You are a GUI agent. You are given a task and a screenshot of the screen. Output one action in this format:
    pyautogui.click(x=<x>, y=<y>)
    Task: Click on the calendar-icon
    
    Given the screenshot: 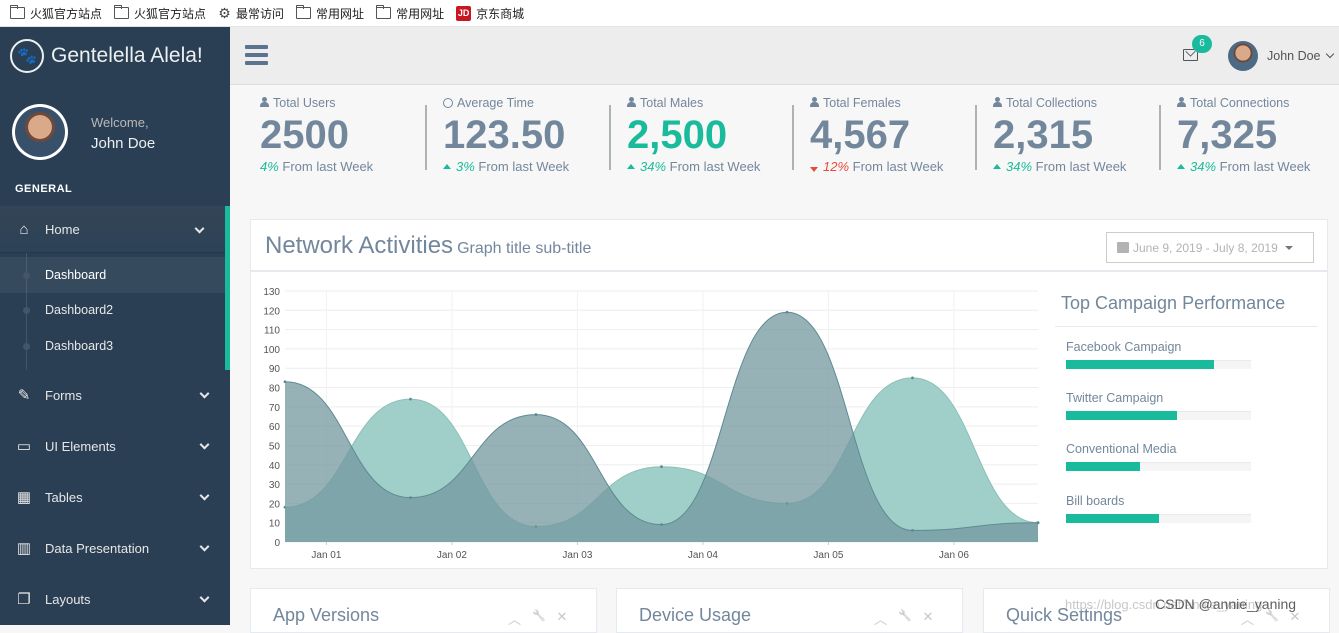 What is the action you would take?
    pyautogui.click(x=1123, y=247)
    